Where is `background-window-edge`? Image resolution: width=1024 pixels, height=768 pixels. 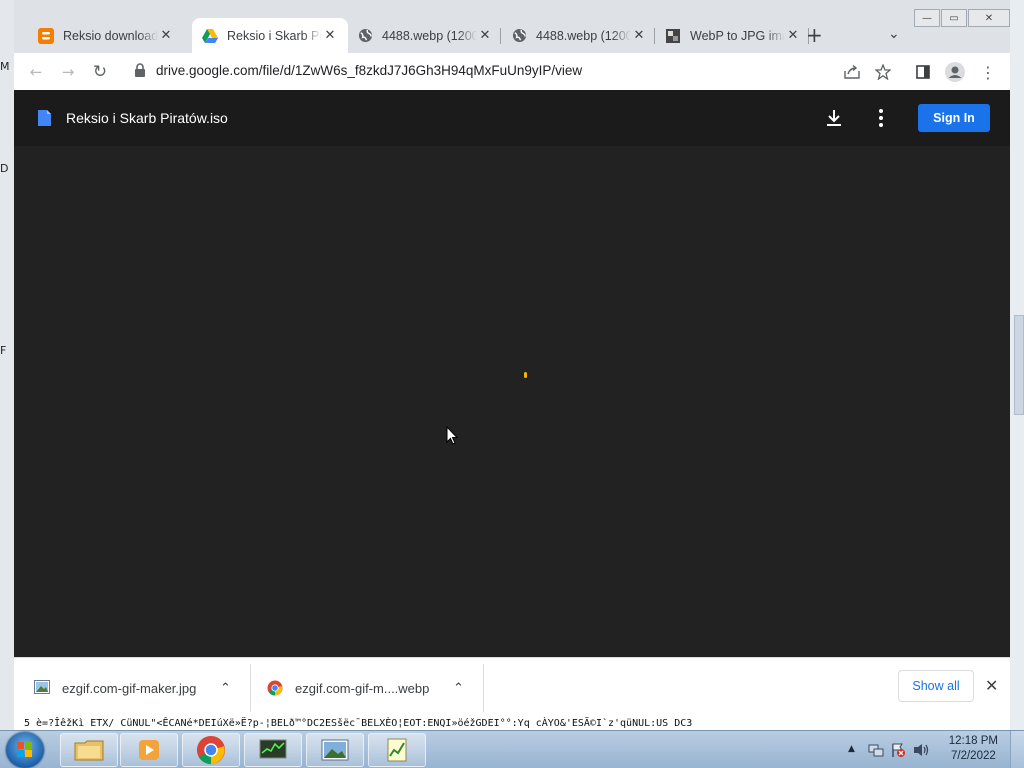 background-window-edge is located at coordinates (1017, 365).